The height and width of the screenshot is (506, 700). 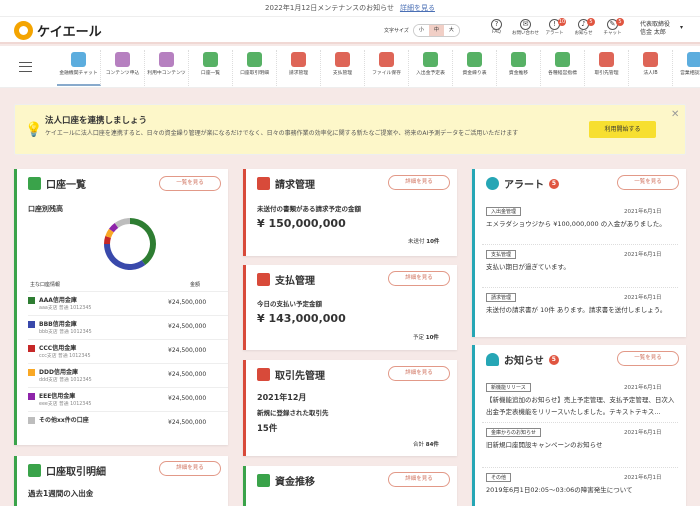 What do you see at coordinates (620, 22) in the screenshot?
I see `badge: 5` at bounding box center [620, 22].